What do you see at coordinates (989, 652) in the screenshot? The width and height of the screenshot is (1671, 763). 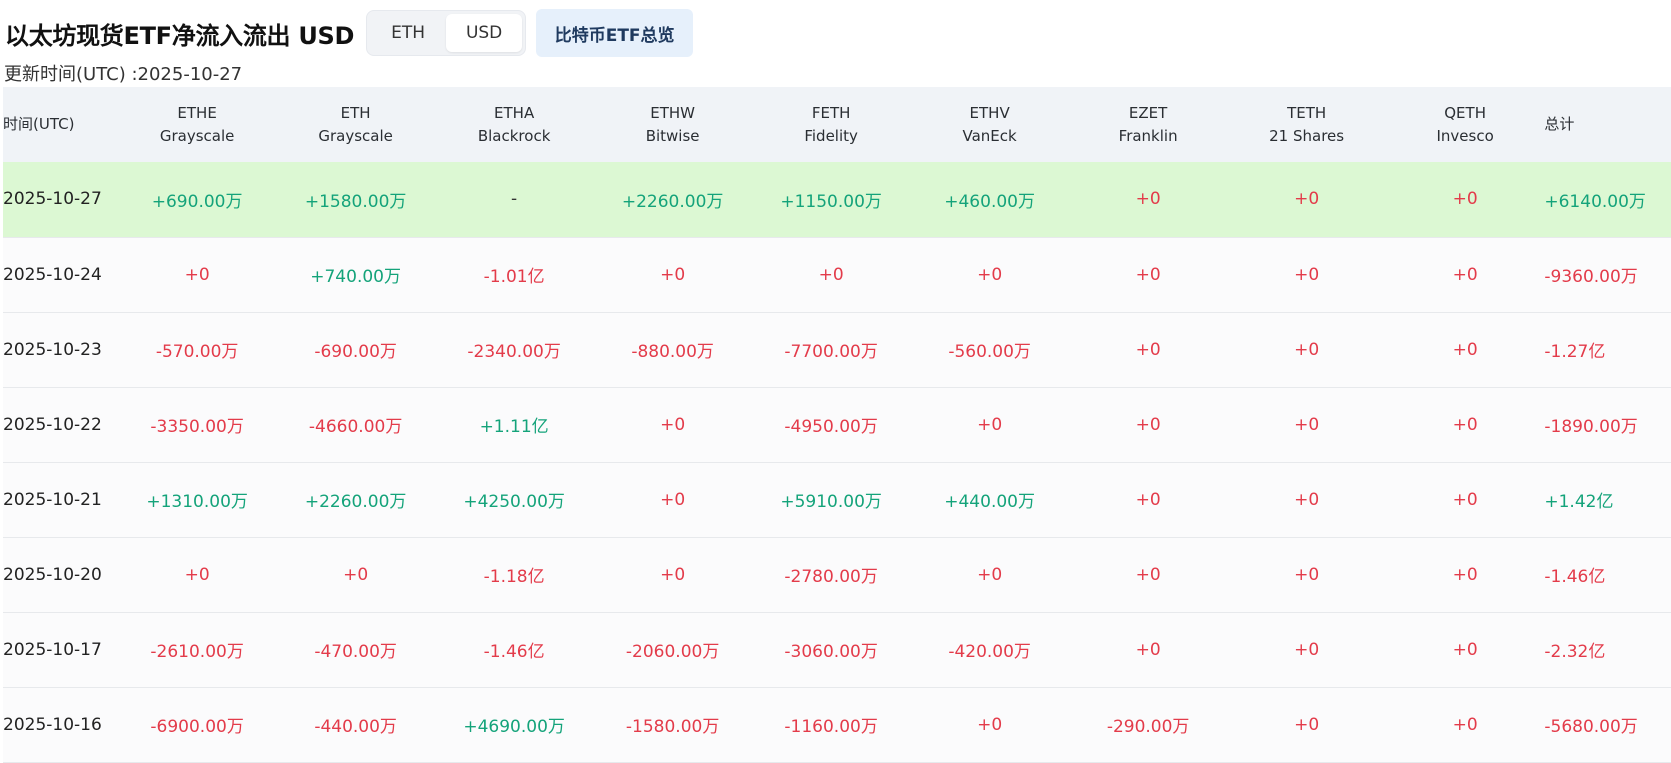 I see `flow-cell: -420.00万` at bounding box center [989, 652].